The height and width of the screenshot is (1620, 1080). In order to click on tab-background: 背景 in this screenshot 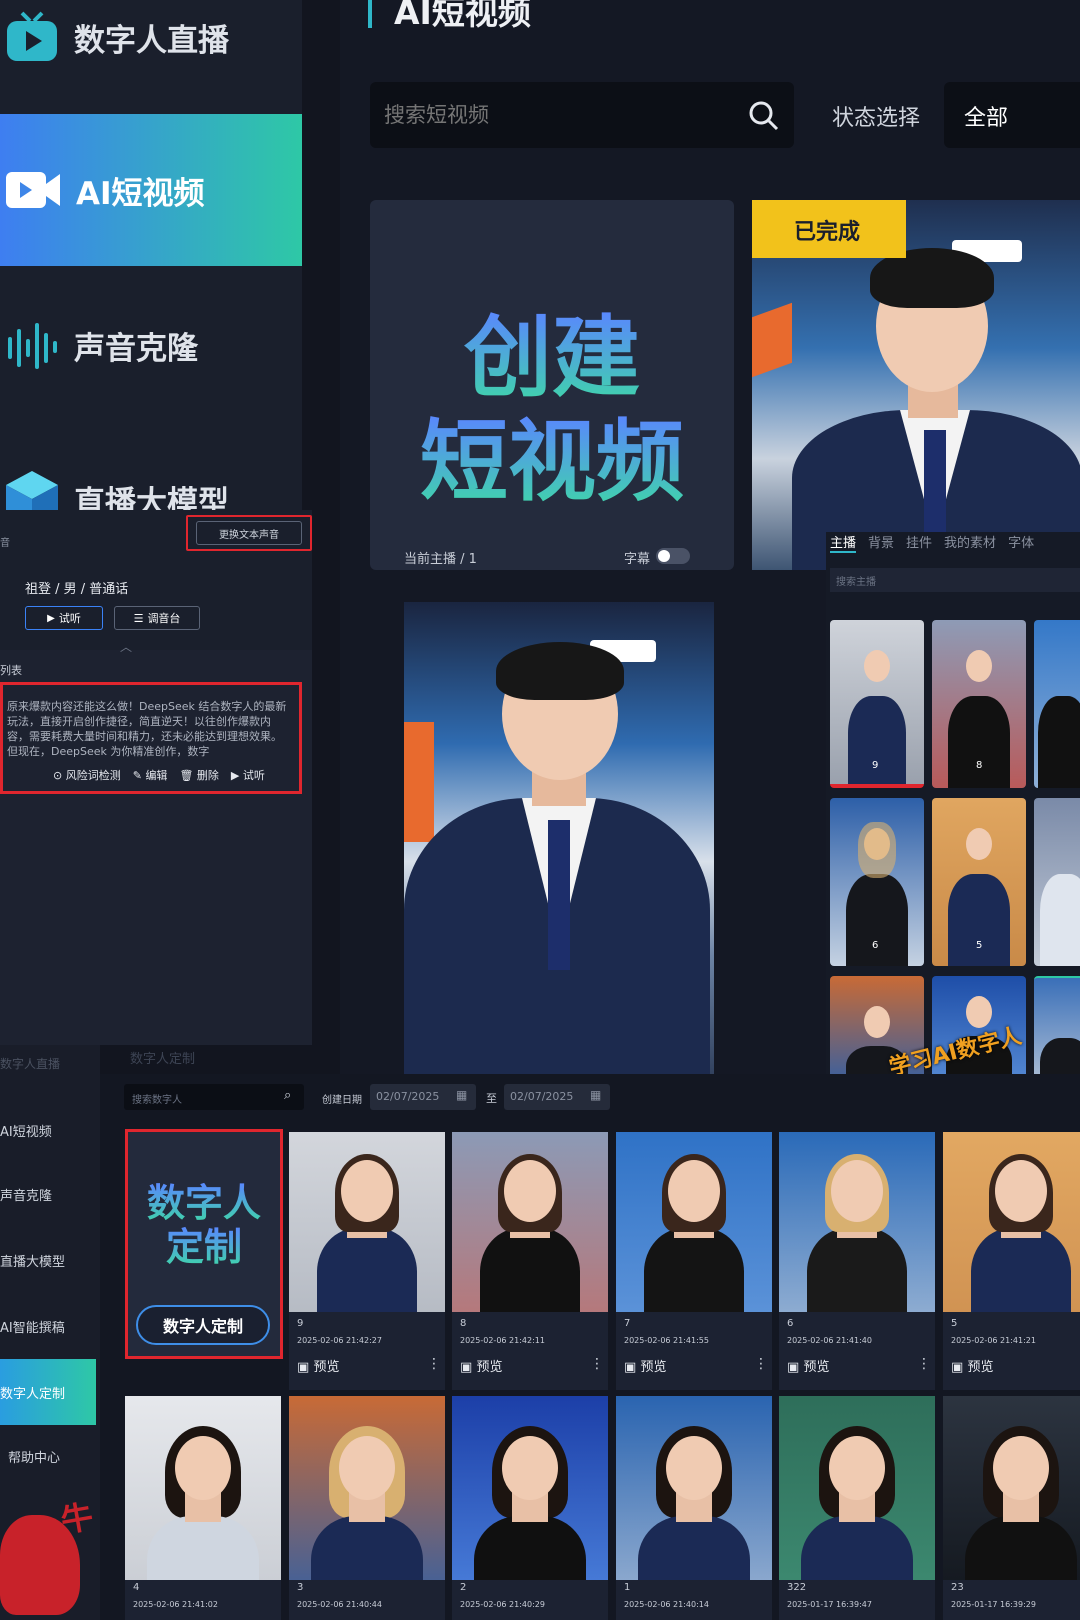, I will do `click(881, 542)`.